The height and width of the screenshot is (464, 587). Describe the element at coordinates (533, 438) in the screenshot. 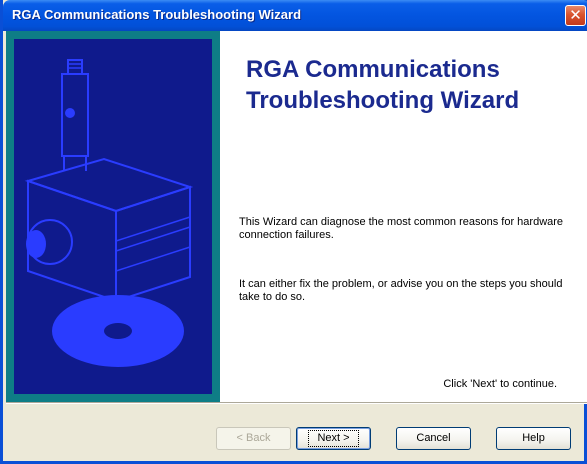

I see `help-button: Help` at that location.